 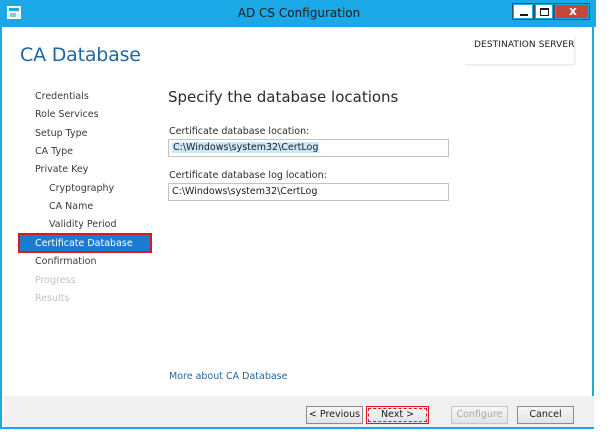 I want to click on maximize-icon, so click(x=544, y=12).